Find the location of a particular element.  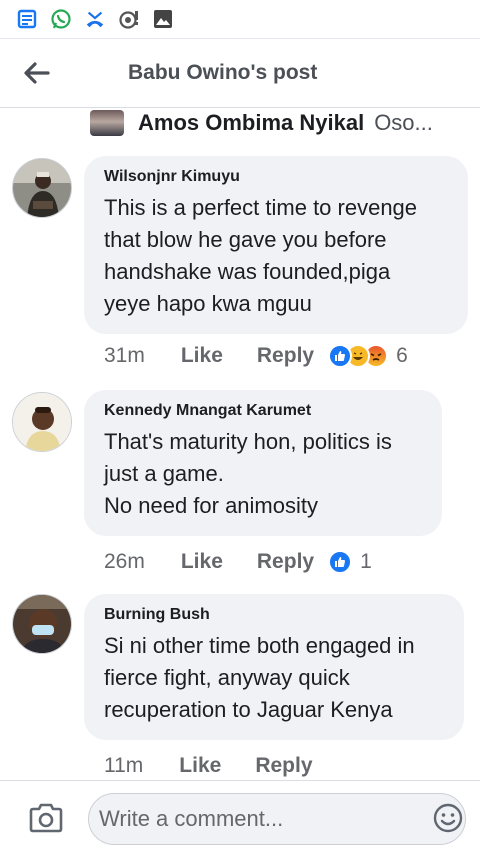

camera-button is located at coordinates (46, 818).